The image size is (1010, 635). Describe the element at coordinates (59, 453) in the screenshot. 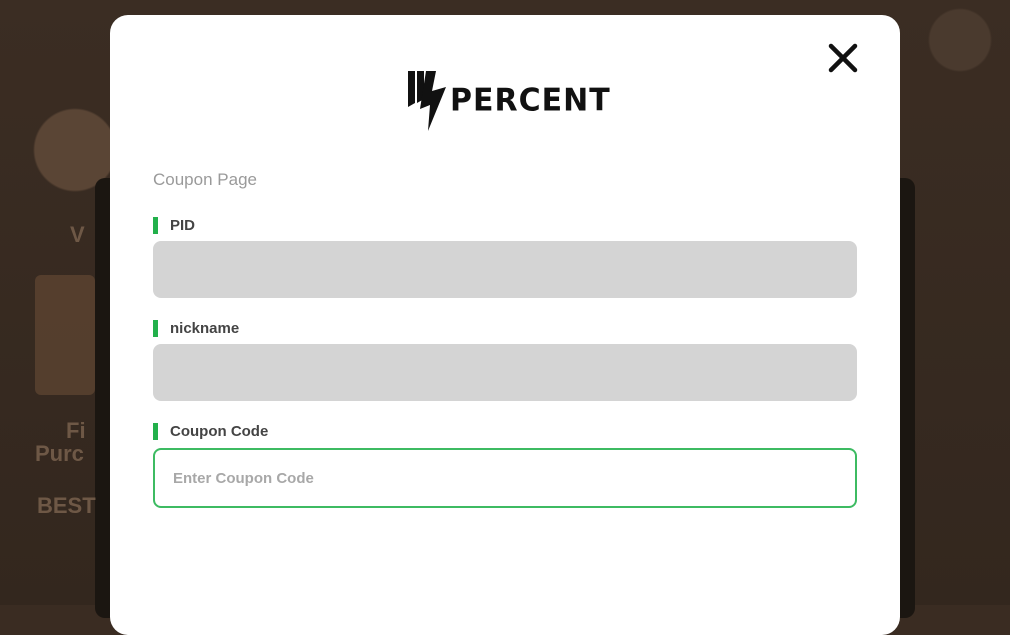

I see `background-text: Purc` at that location.